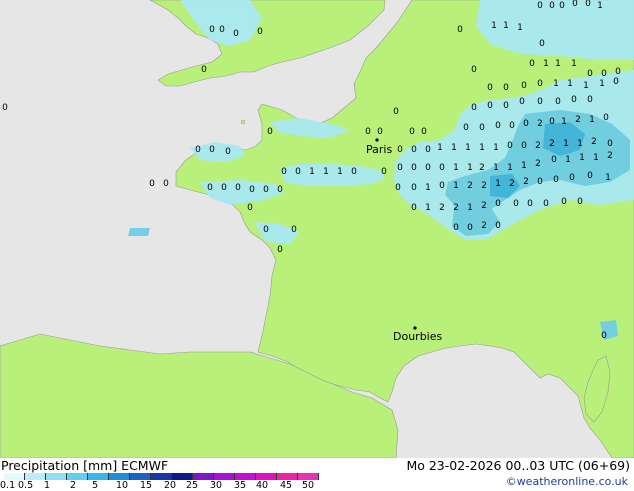  I want to click on colorbar-tick-label: 40, so click(262, 485).